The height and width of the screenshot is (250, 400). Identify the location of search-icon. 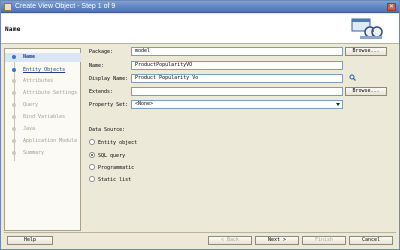
(352, 77).